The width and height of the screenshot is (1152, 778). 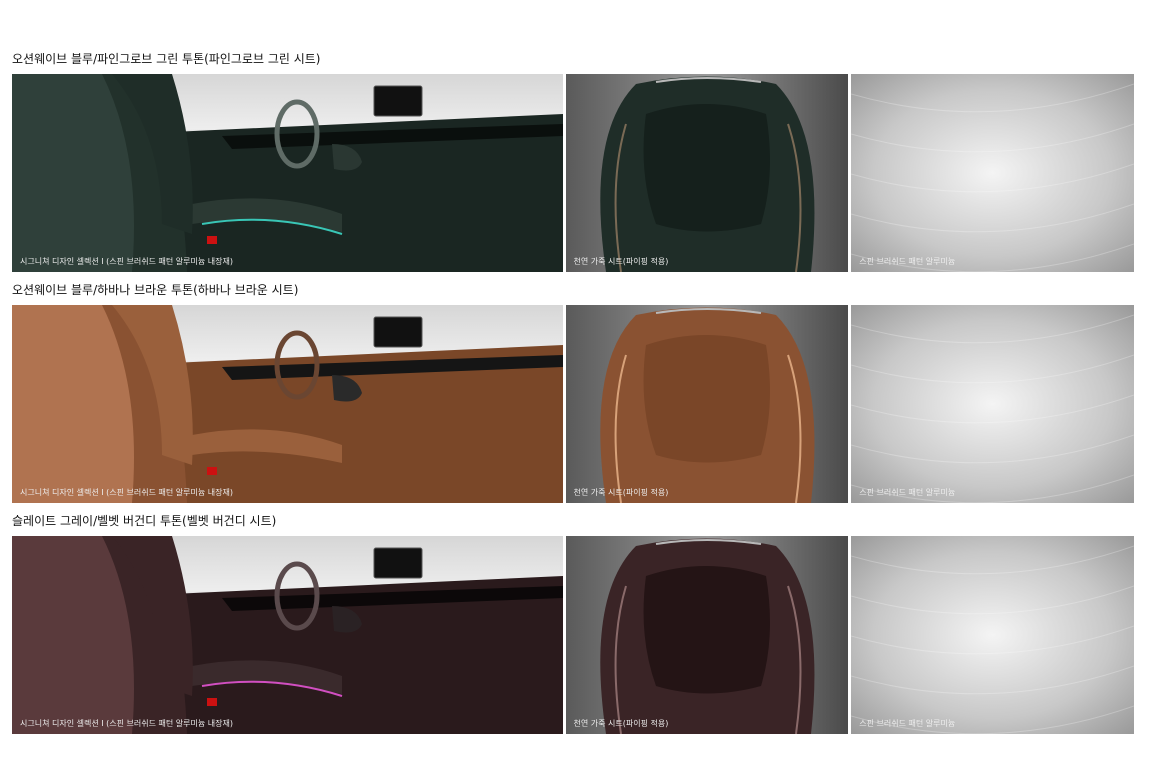 What do you see at coordinates (166, 59) in the screenshot?
I see `color-option-title: 오션웨이브 블루/파인그로브 그린 투톤(파인그로브 그린 시트)` at bounding box center [166, 59].